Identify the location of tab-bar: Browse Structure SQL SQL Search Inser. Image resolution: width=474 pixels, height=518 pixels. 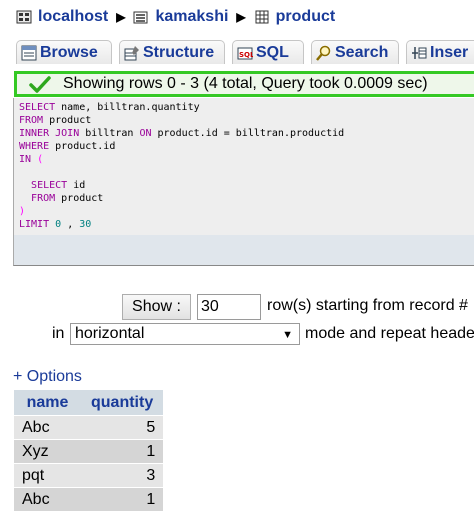
(245, 53).